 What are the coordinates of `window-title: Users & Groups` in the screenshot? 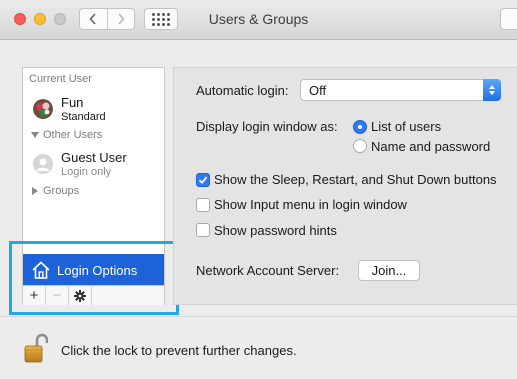 It's located at (258, 19).